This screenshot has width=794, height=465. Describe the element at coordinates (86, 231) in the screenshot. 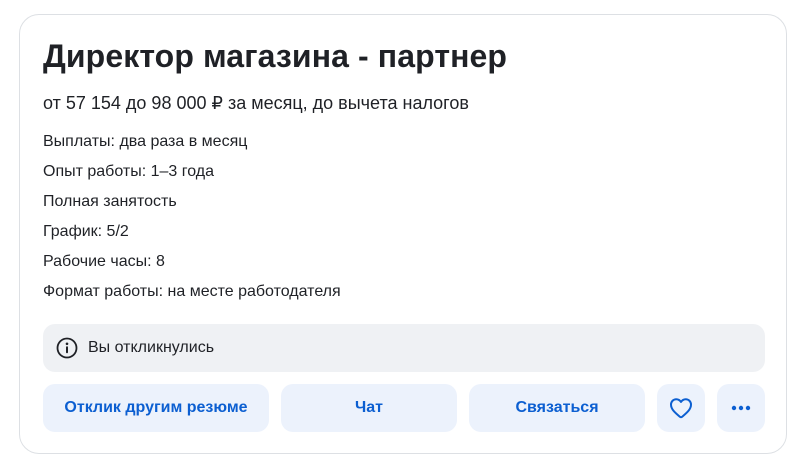

I see `detail-schedule: График: 5/2` at that location.